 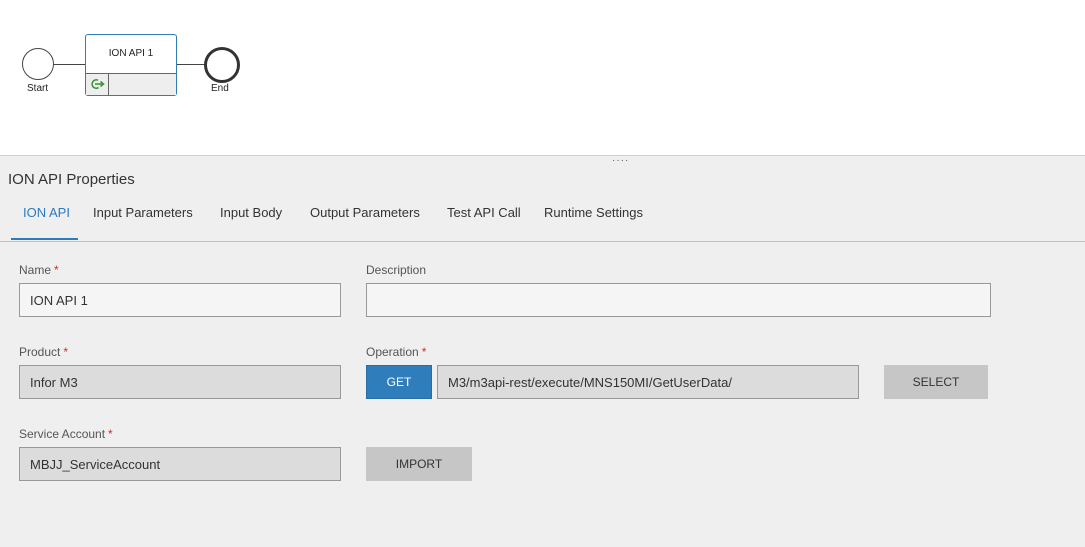 What do you see at coordinates (62, 434) in the screenshot?
I see `service-account-label-text: Service Account` at bounding box center [62, 434].